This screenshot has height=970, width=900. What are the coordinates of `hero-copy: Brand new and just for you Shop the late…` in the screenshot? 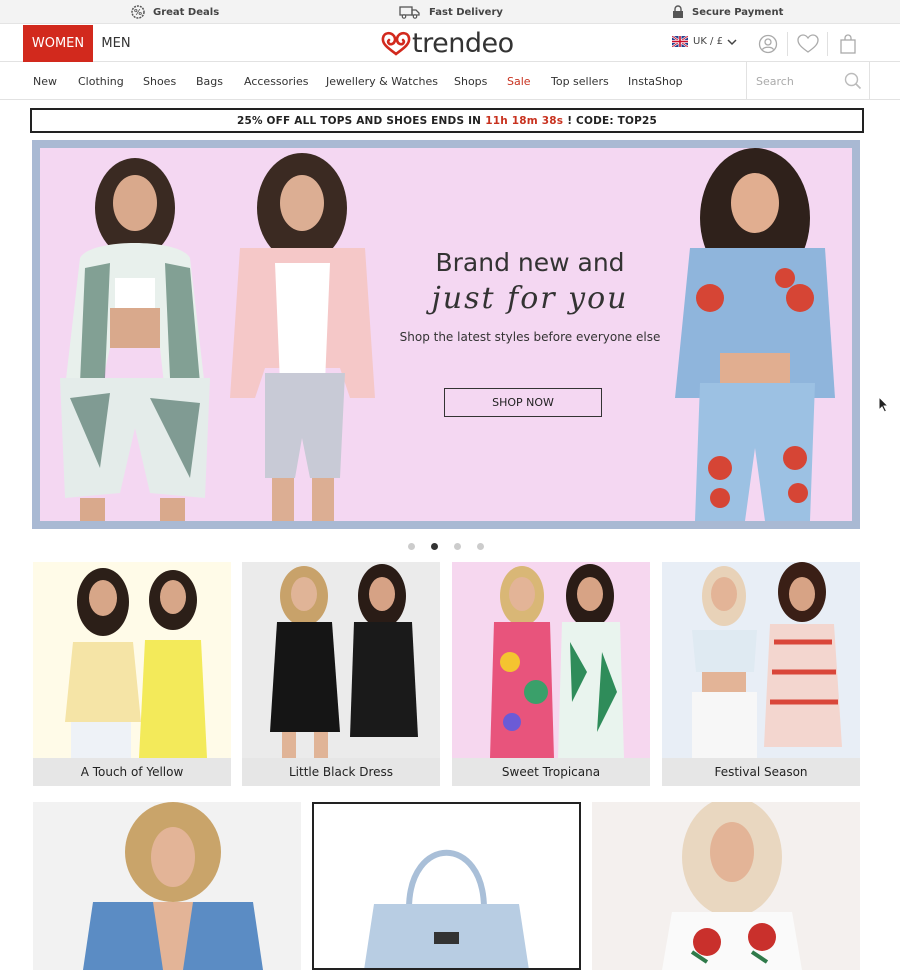 It's located at (530, 296).